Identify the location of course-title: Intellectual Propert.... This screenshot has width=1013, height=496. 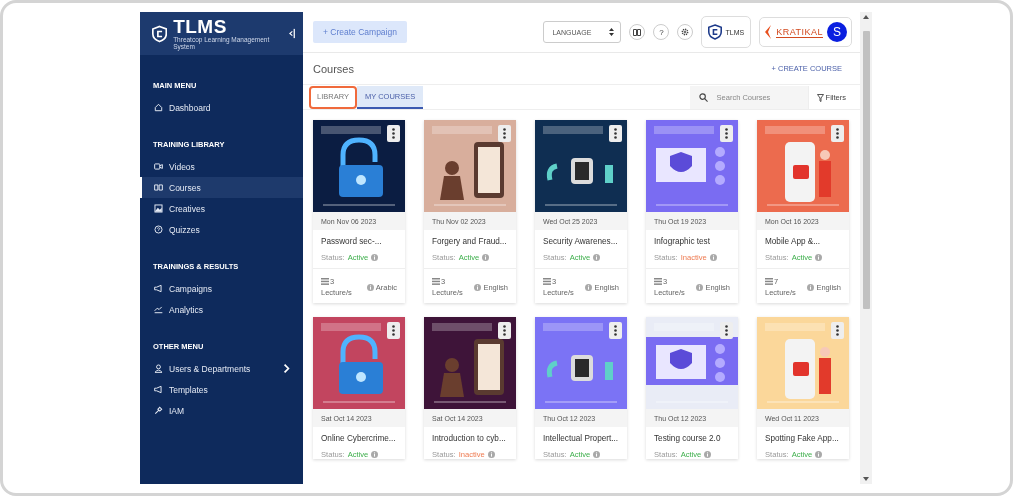
(581, 438).